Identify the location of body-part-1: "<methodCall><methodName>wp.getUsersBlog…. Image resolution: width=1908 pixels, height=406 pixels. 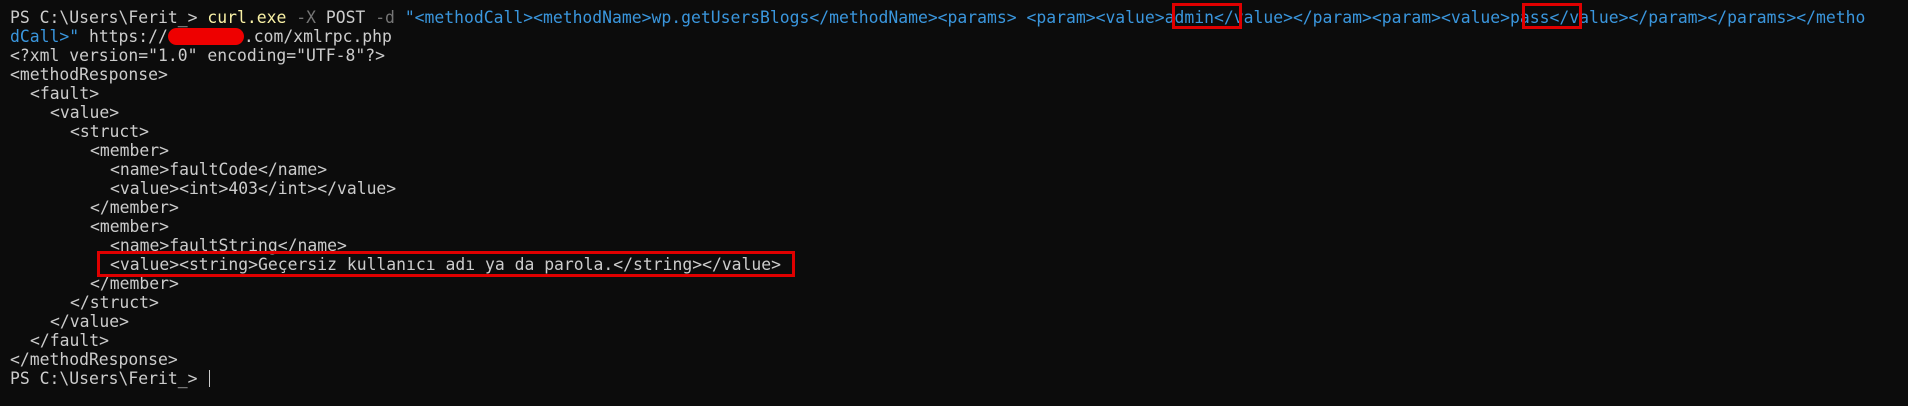
(784, 17).